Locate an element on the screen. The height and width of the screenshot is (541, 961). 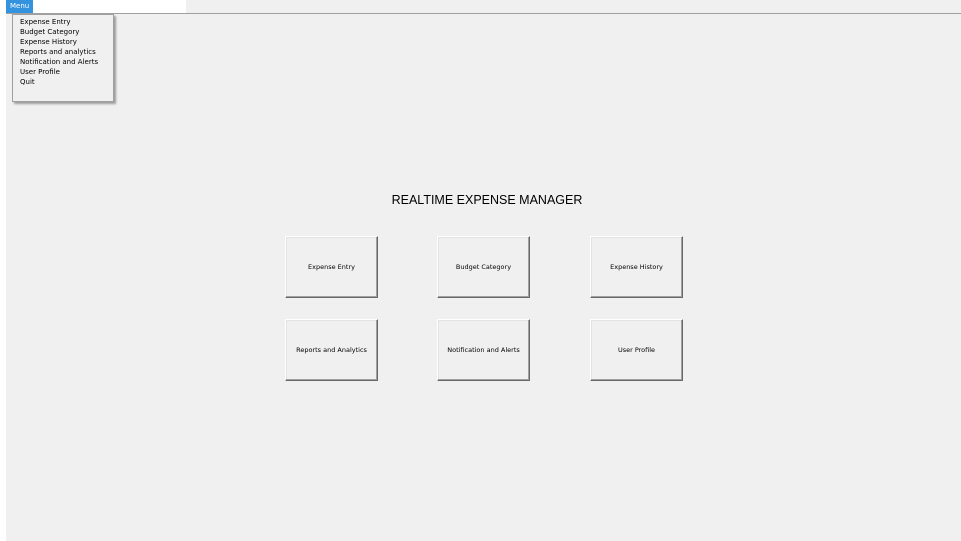
page-title: REALTIME EXPENSE MANAGER is located at coordinates (487, 200).